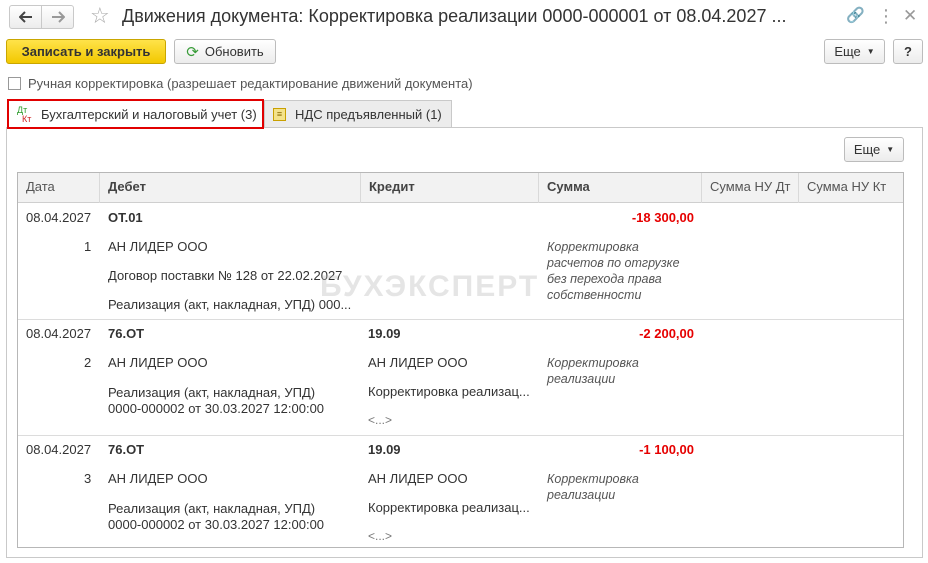 Image resolution: width=928 pixels, height=563 pixels. I want to click on close-icon: ✕, so click(910, 16).